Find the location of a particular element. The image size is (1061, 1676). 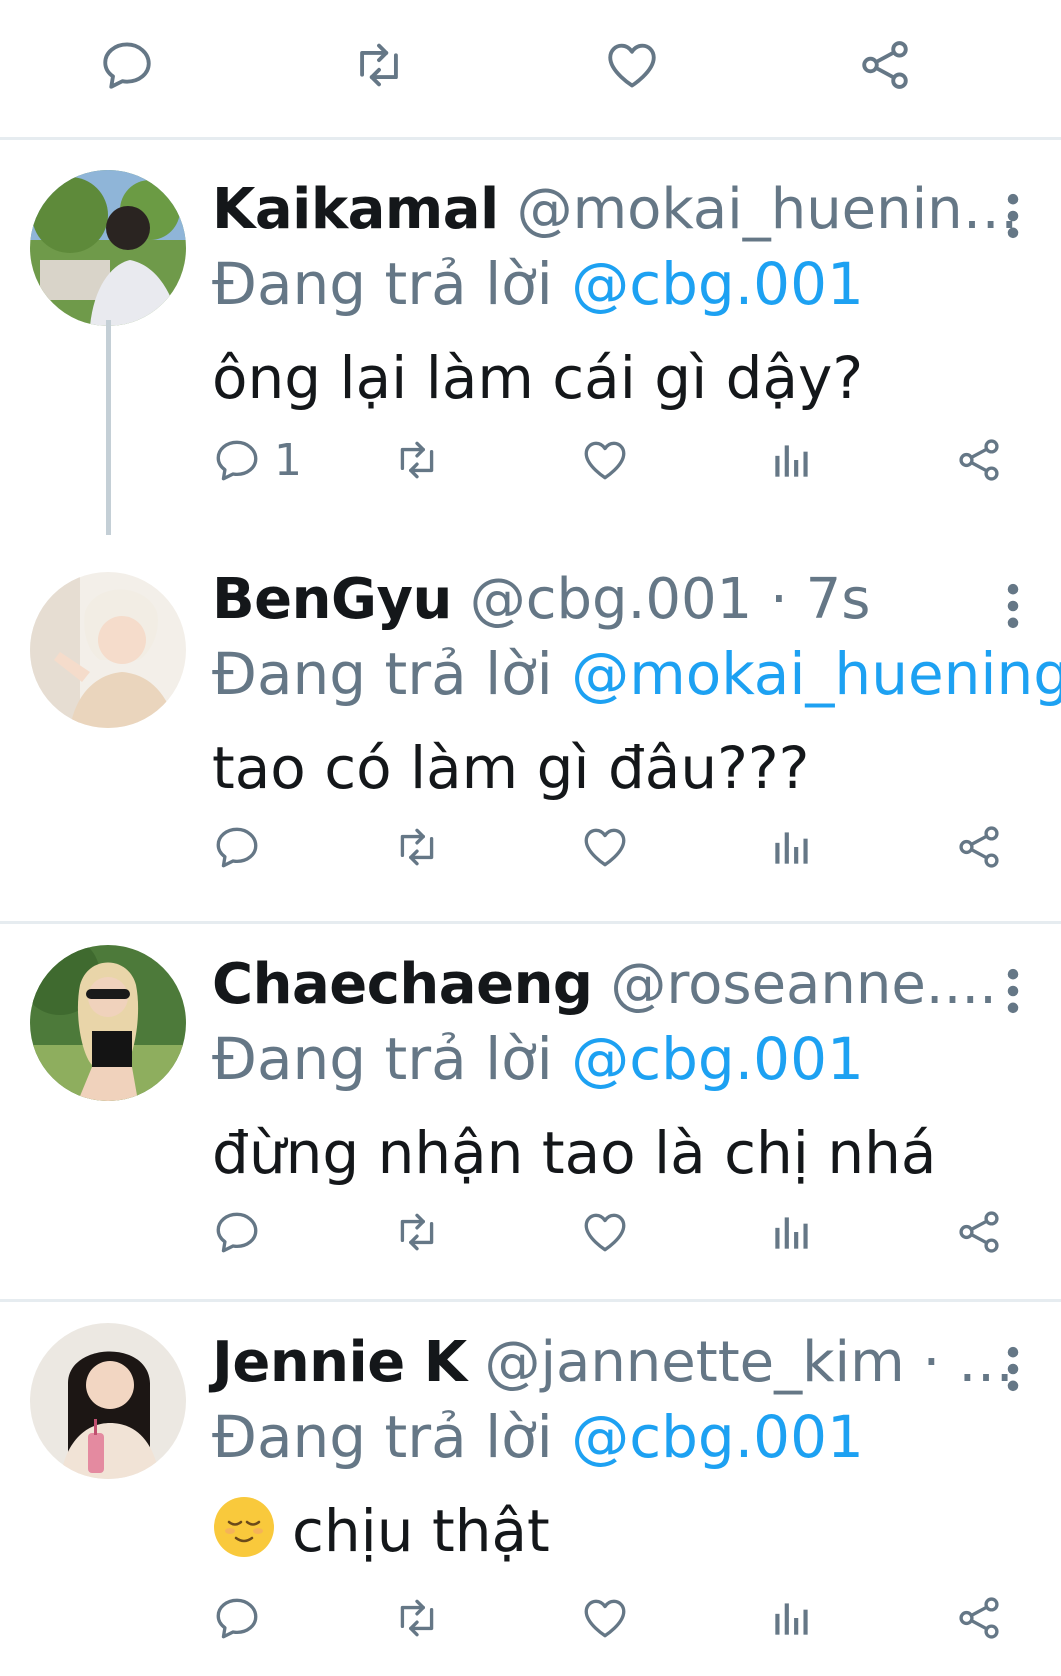

tweet-text: ông lại làm cái gì dậy? is located at coordinates (538, 378).